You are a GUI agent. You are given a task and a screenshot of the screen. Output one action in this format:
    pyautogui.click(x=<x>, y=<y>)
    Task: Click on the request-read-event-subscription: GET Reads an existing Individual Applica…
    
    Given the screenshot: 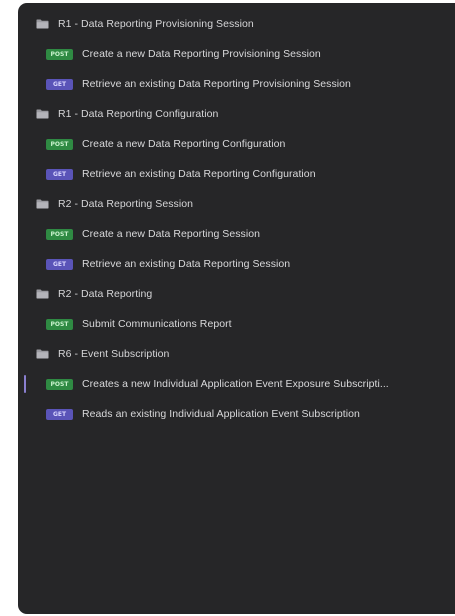 What is the action you would take?
    pyautogui.click(x=236, y=414)
    